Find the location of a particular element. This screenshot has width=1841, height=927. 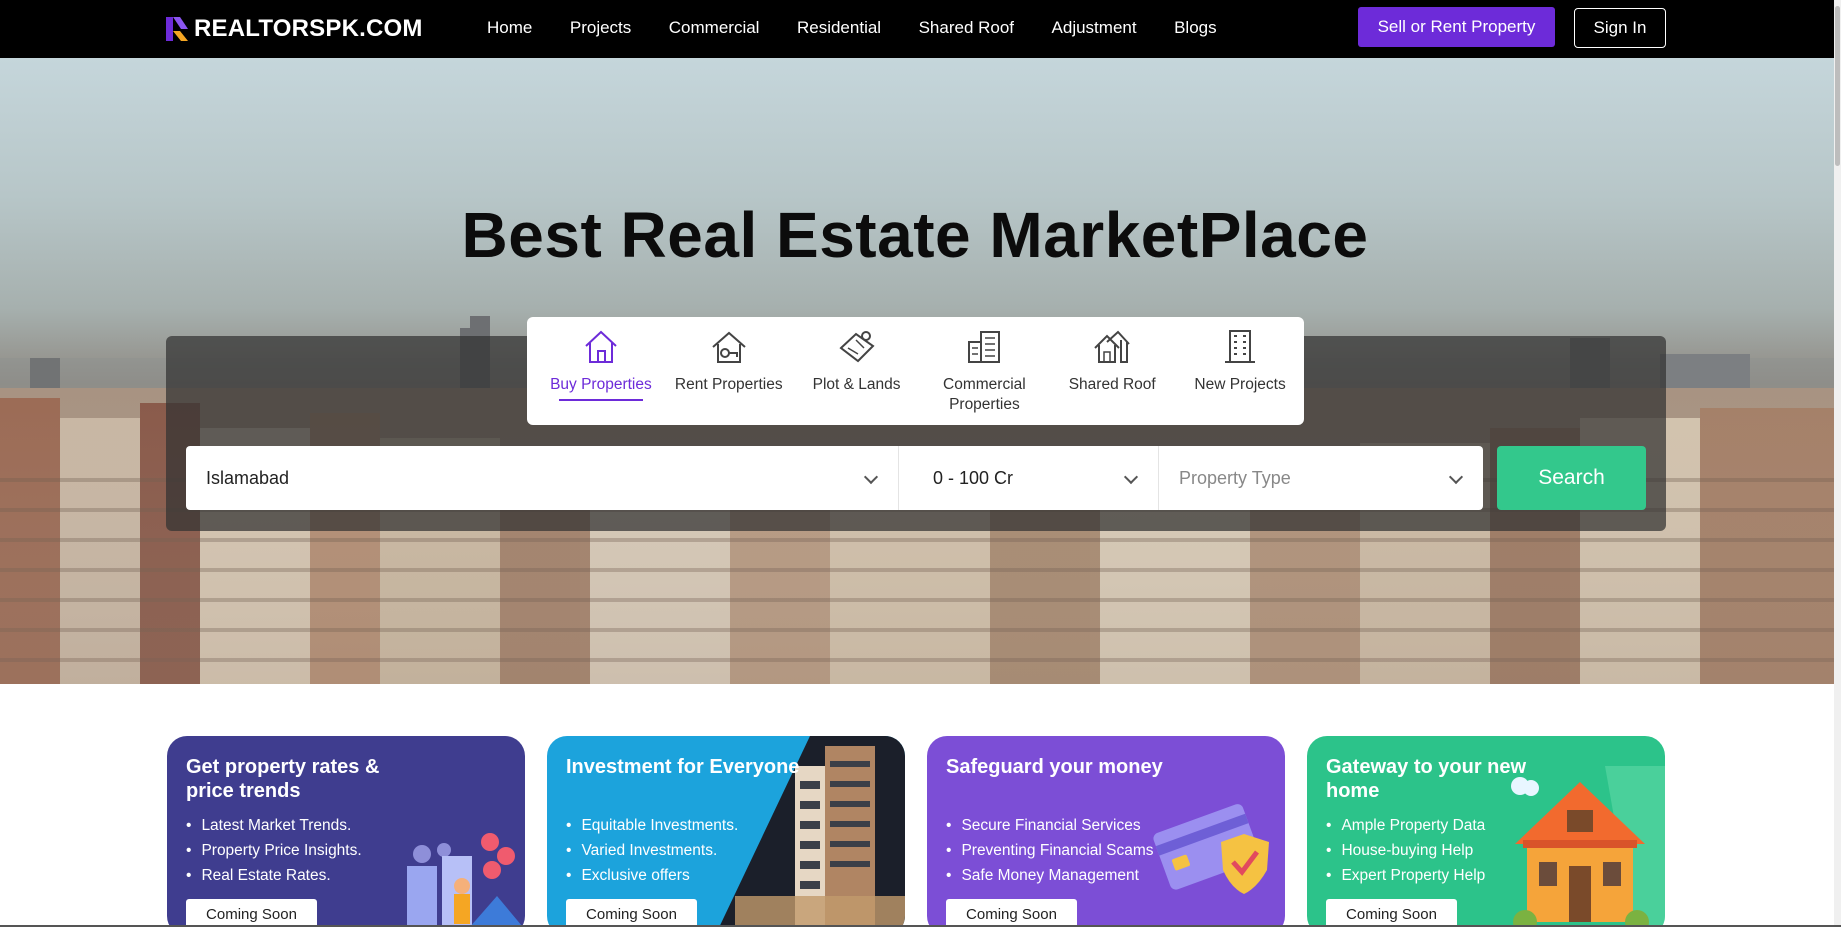

tab-rent-properties: Rent Properties is located at coordinates (729, 371).